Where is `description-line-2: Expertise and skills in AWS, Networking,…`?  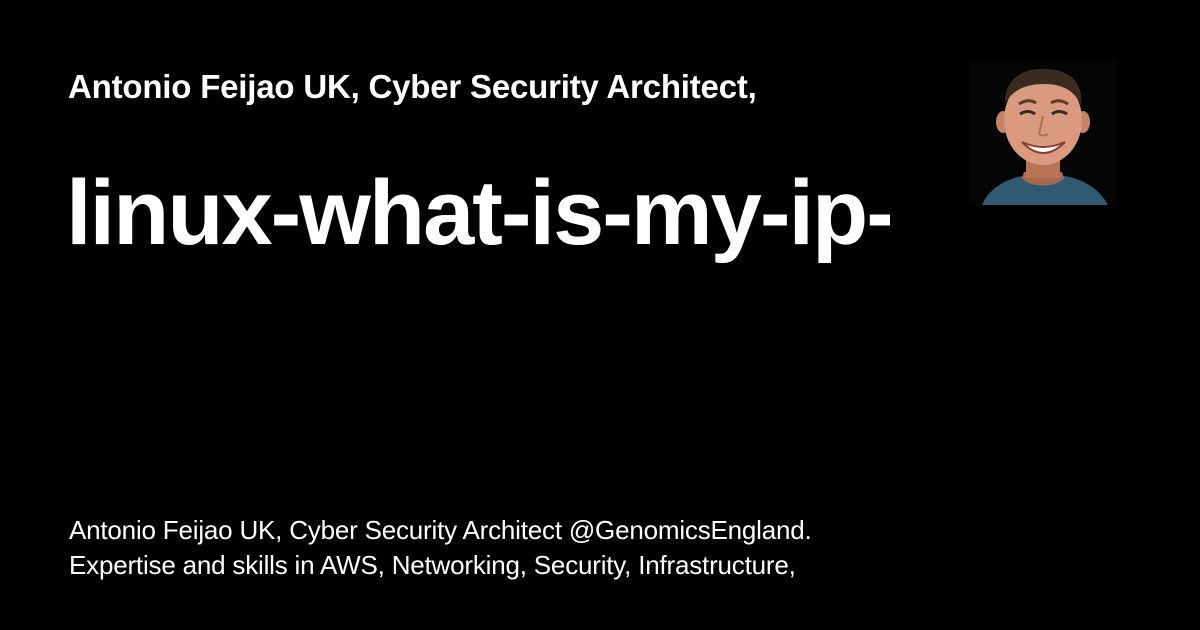
description-line-2: Expertise and skills in AWS, Networking,… is located at coordinates (432, 565).